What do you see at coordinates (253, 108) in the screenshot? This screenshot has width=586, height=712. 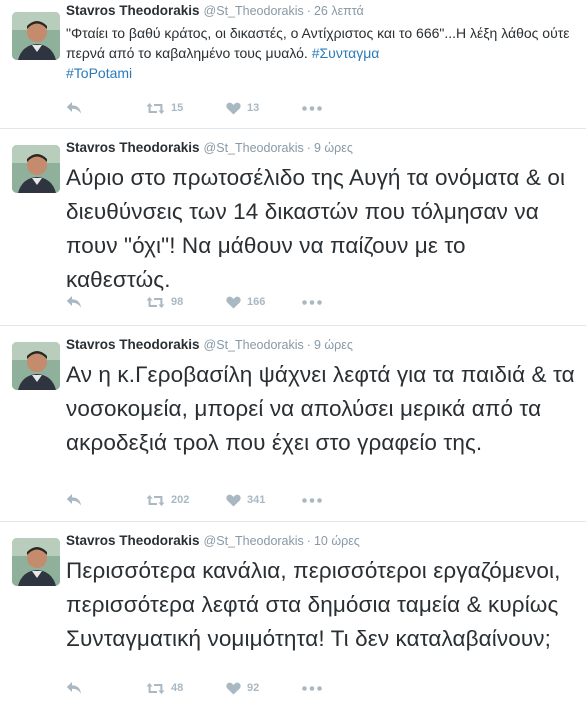 I see `like-count: 13` at bounding box center [253, 108].